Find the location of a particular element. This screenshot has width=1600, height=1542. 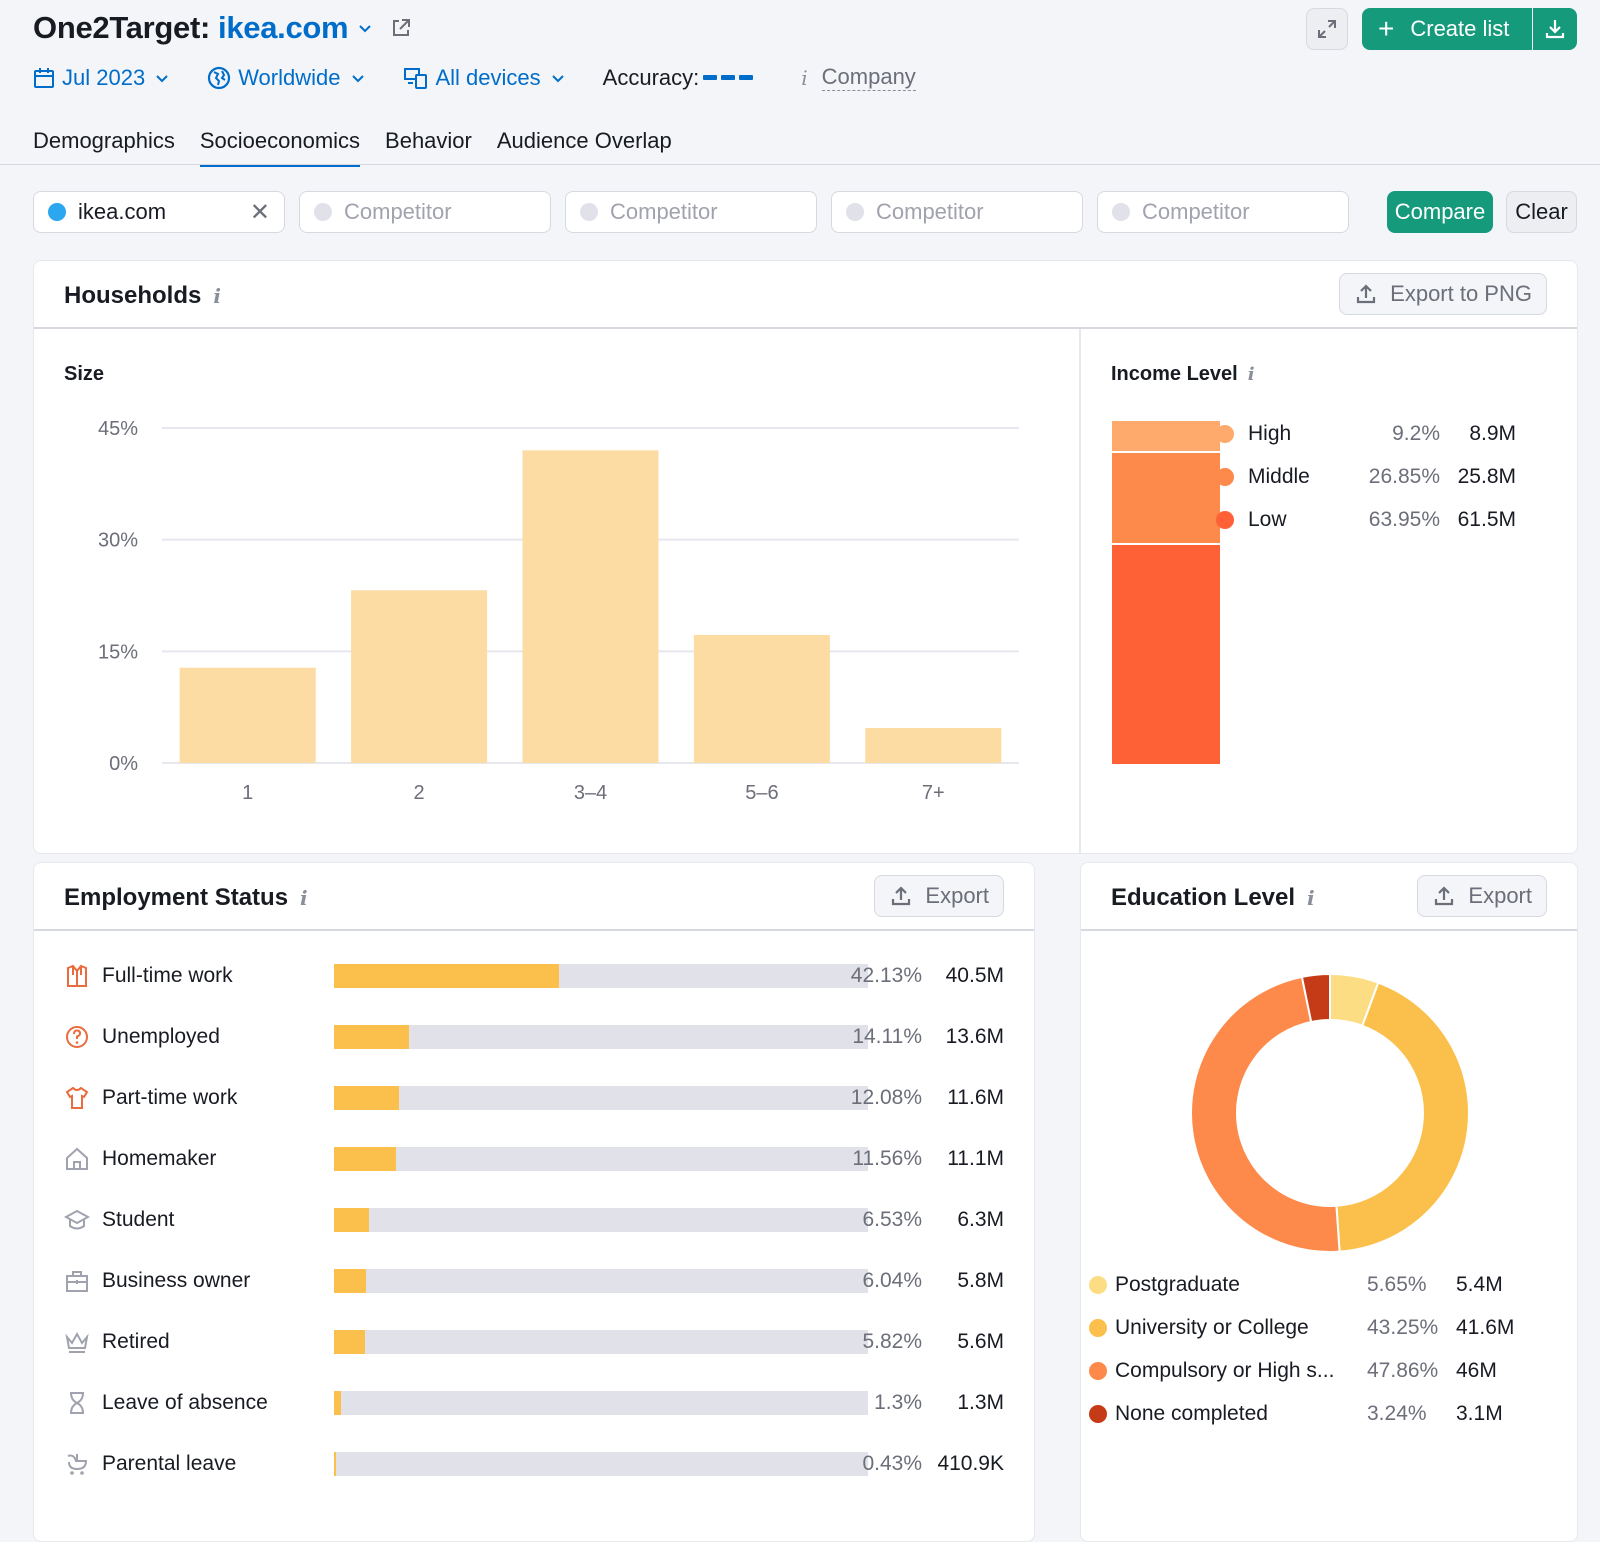

tab-audience-overlap: Audience Overlap is located at coordinates (584, 147).